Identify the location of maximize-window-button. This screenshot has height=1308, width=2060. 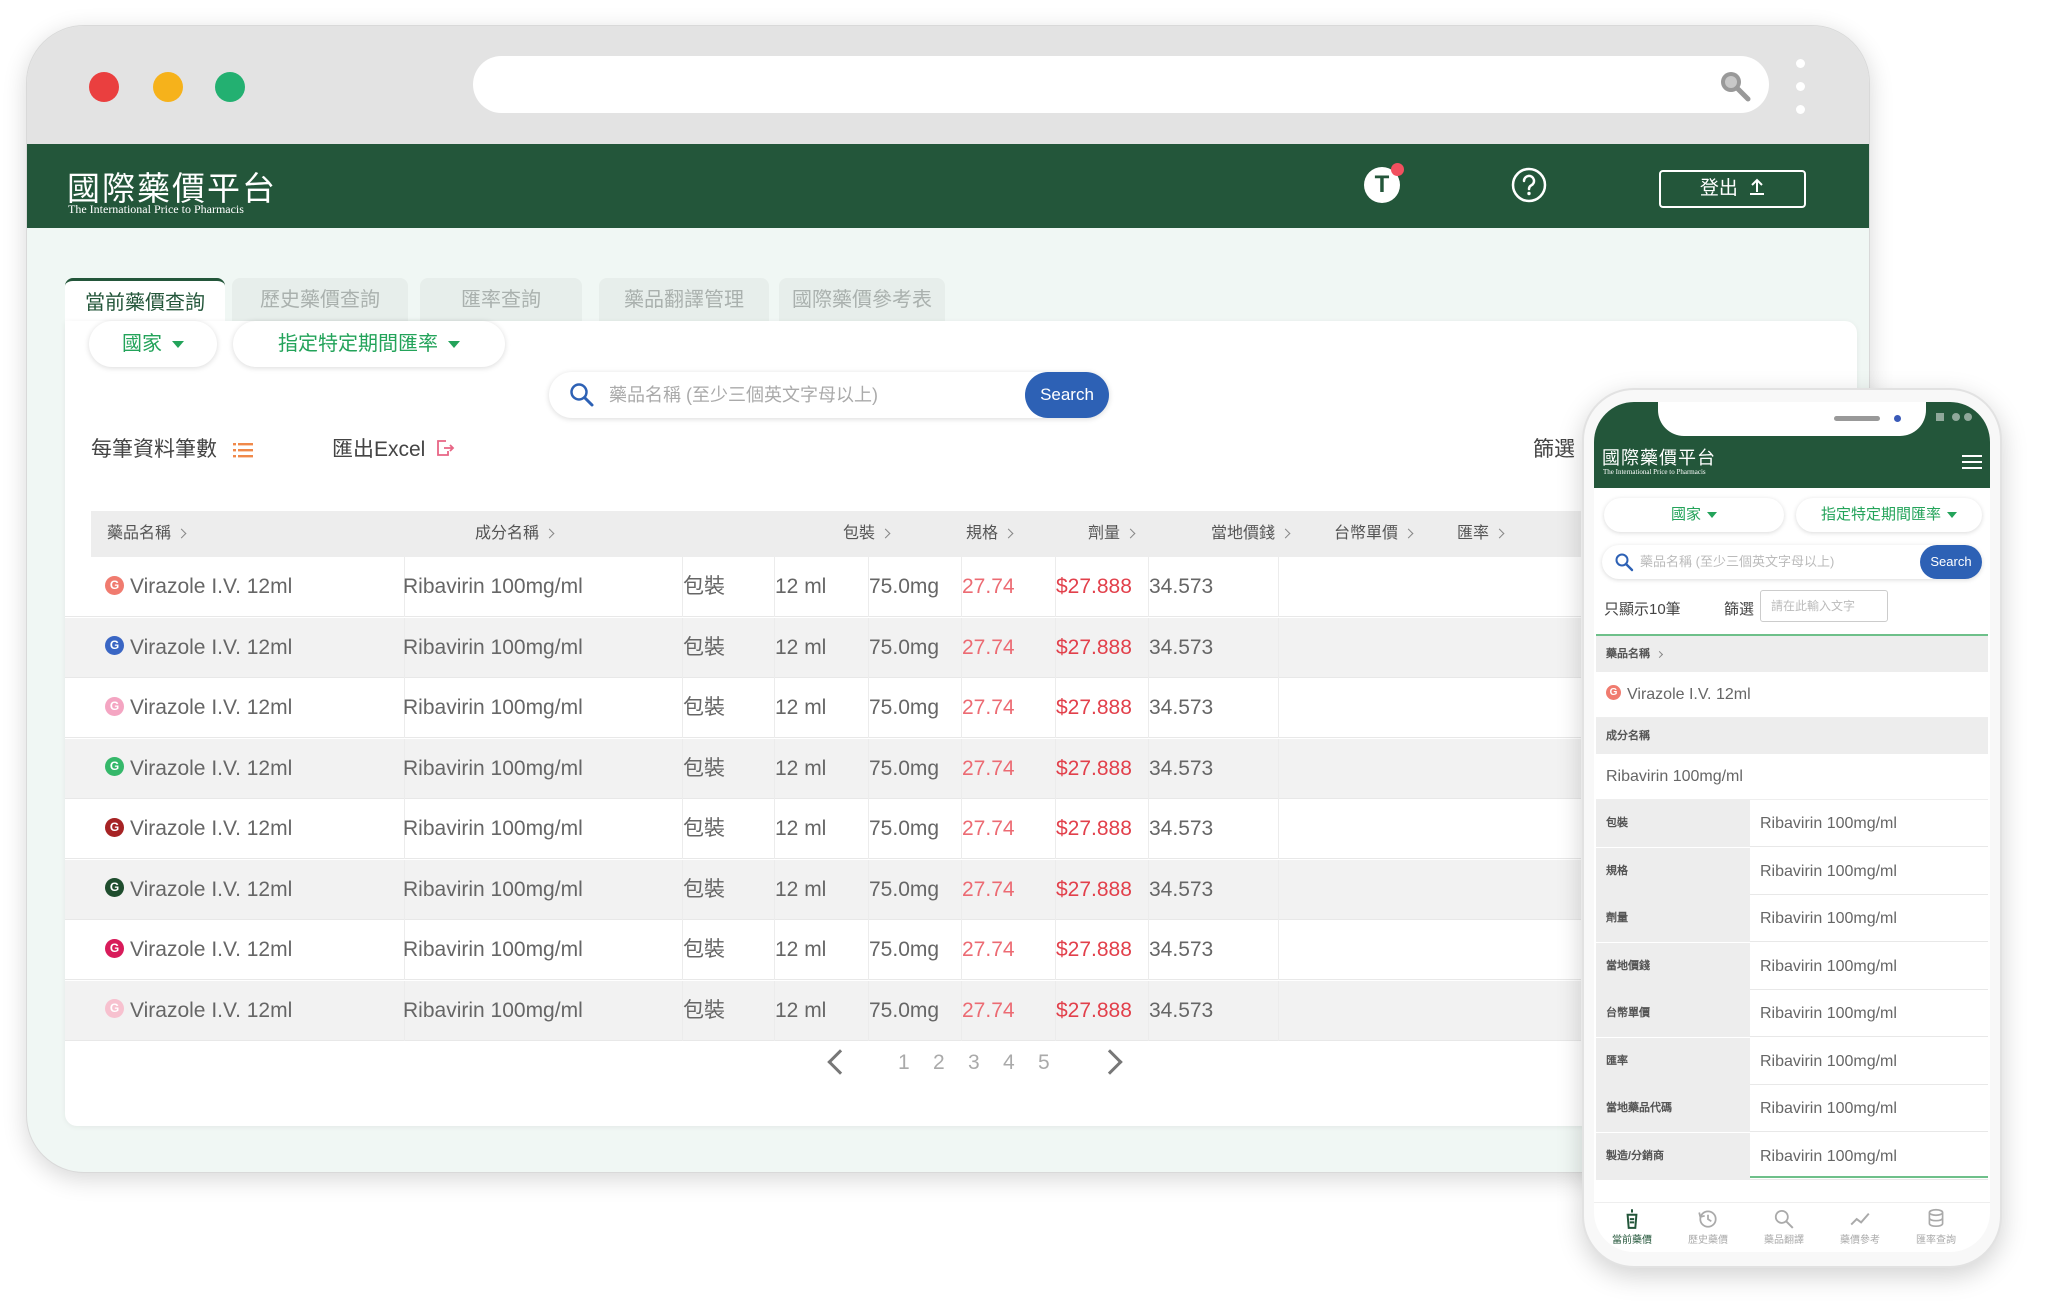
(230, 87).